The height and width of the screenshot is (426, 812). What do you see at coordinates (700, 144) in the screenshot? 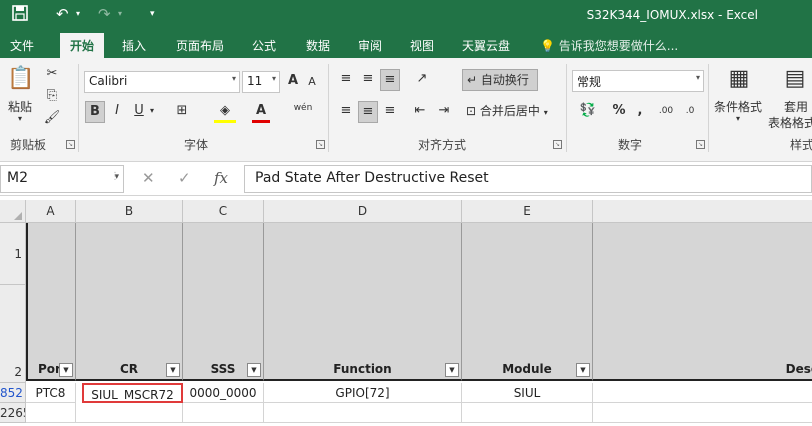
I see `number-launcher-icon: ↘` at bounding box center [700, 144].